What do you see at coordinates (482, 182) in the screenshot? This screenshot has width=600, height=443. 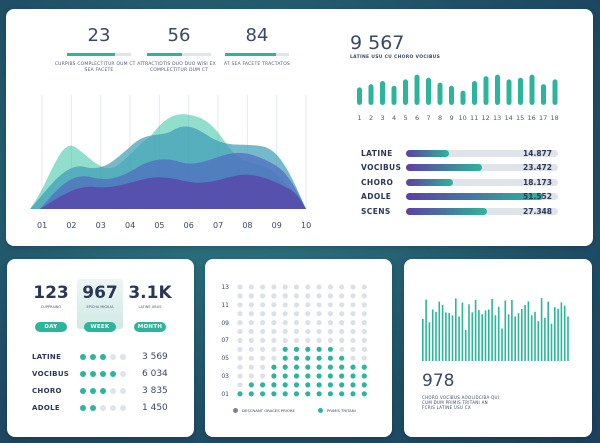 I see `hbar-track: 18.173` at bounding box center [482, 182].